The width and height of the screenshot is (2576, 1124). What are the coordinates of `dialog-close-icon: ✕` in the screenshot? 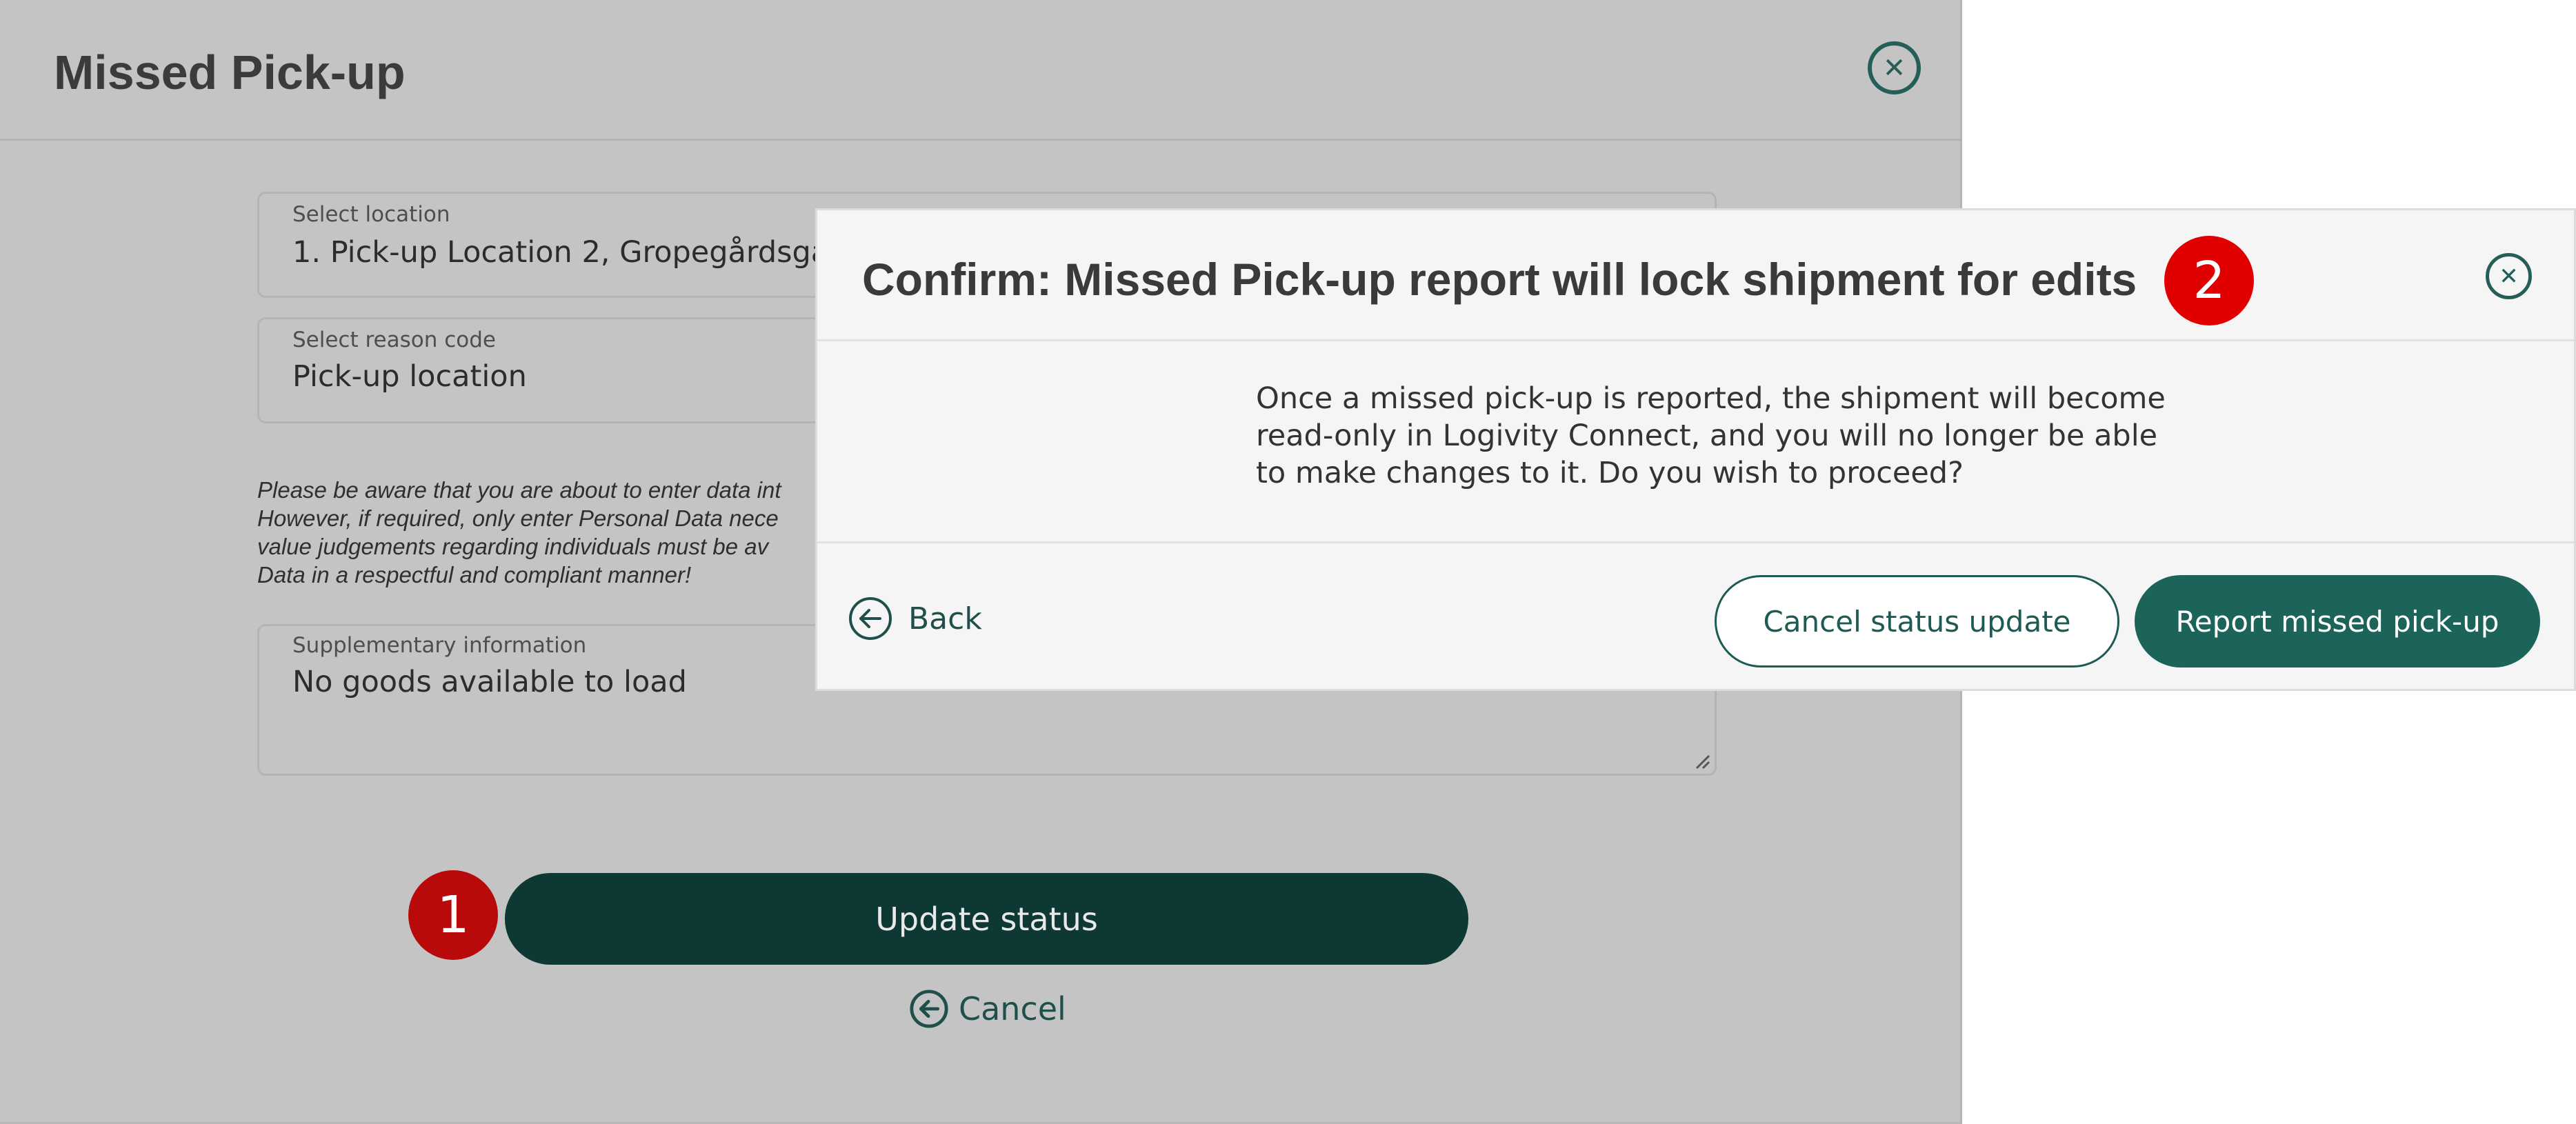 It's located at (2509, 276).